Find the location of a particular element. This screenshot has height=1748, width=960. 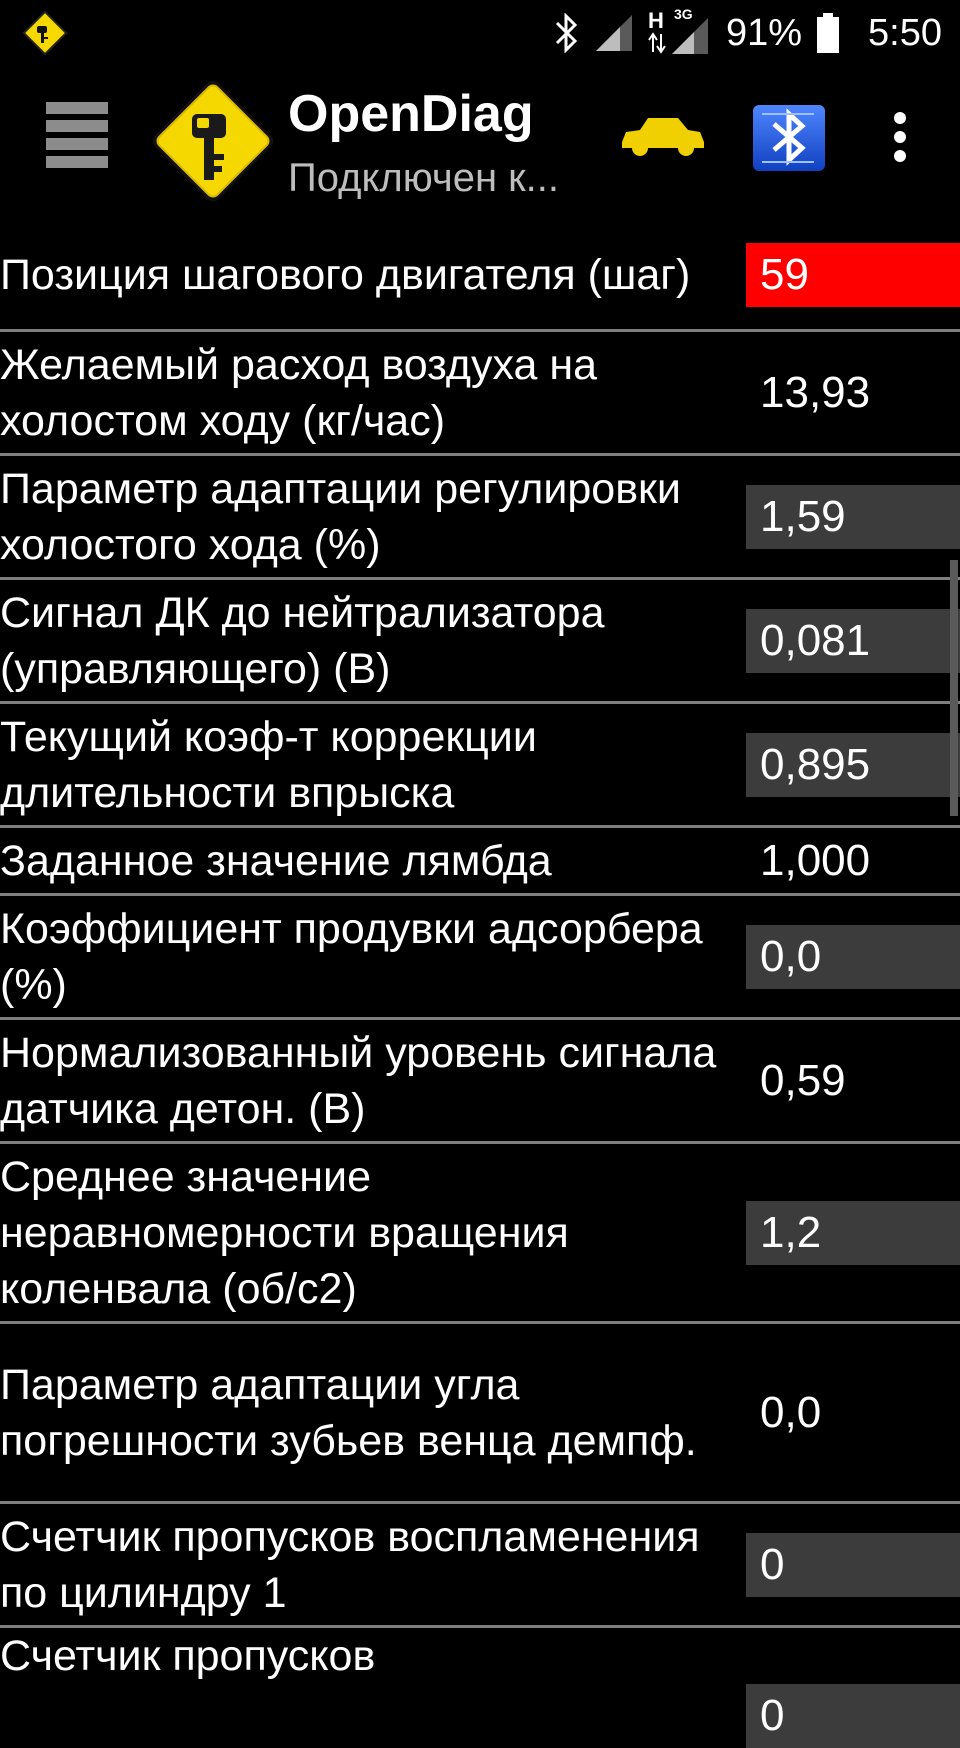

parameter-value: 1,2 is located at coordinates (791, 1232).